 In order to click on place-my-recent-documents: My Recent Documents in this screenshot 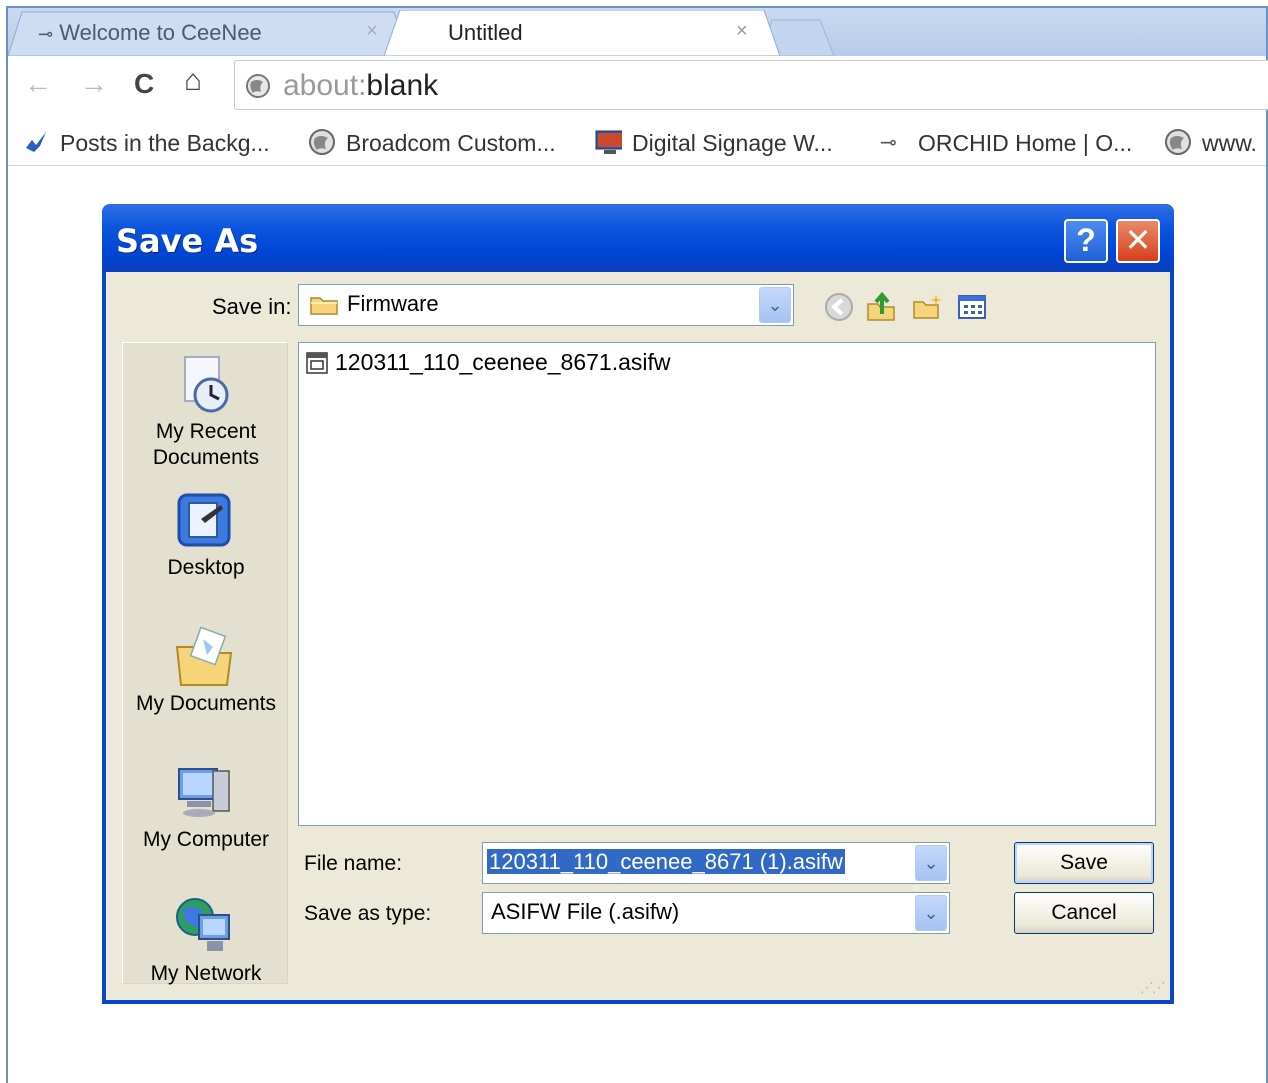, I will do `click(206, 413)`.